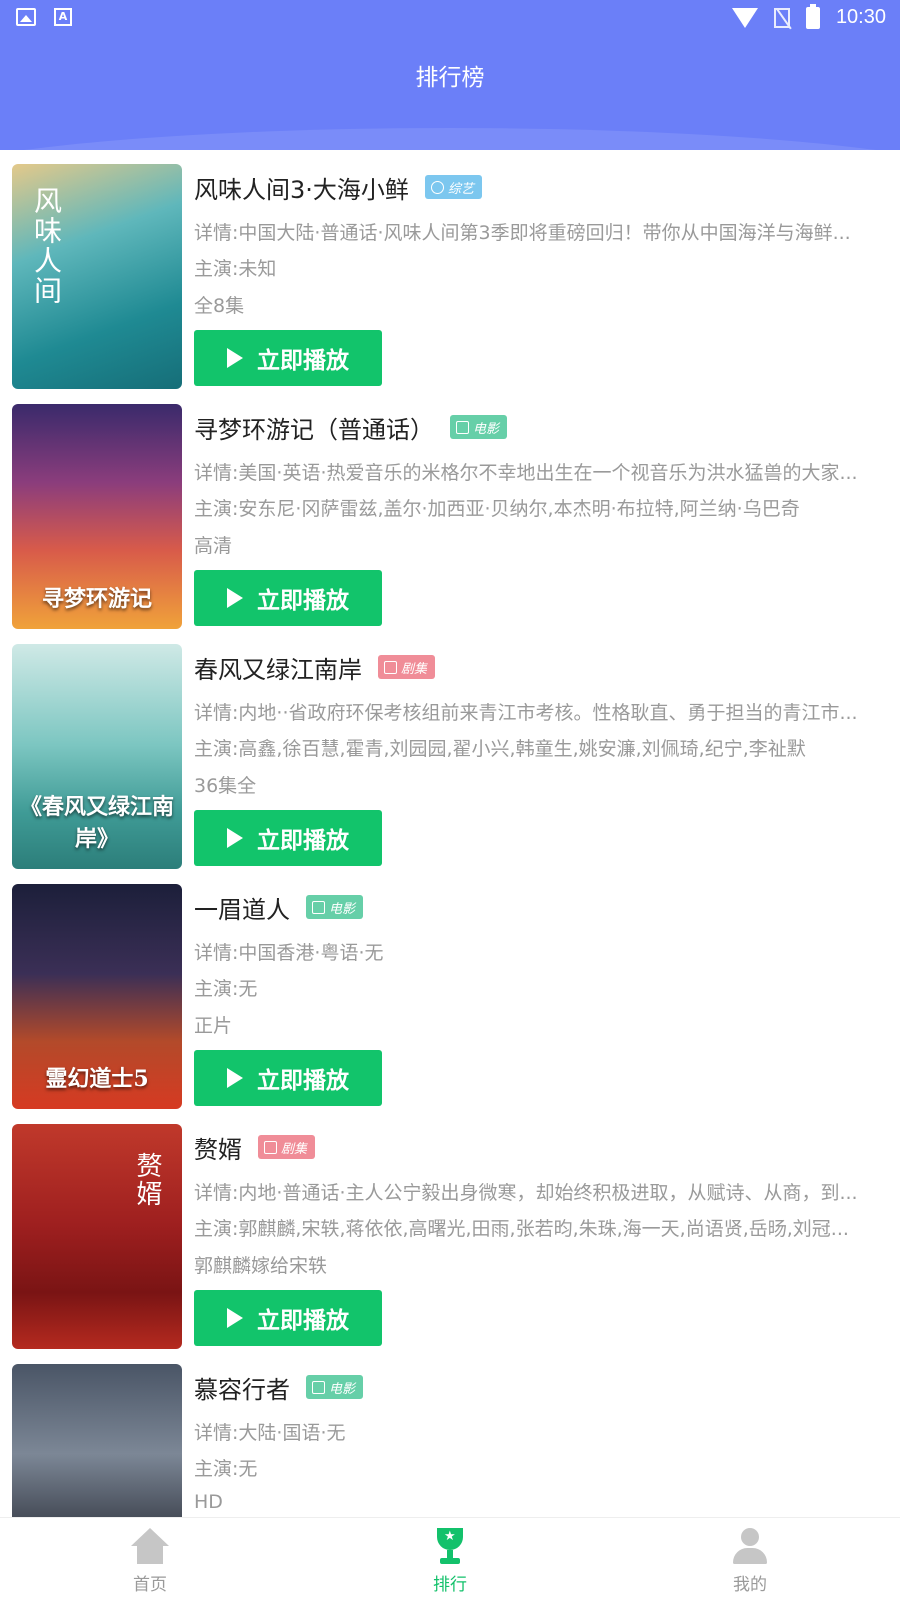 This screenshot has height=1601, width=900. What do you see at coordinates (218, 1147) in the screenshot?
I see `item-title: 赘婿` at bounding box center [218, 1147].